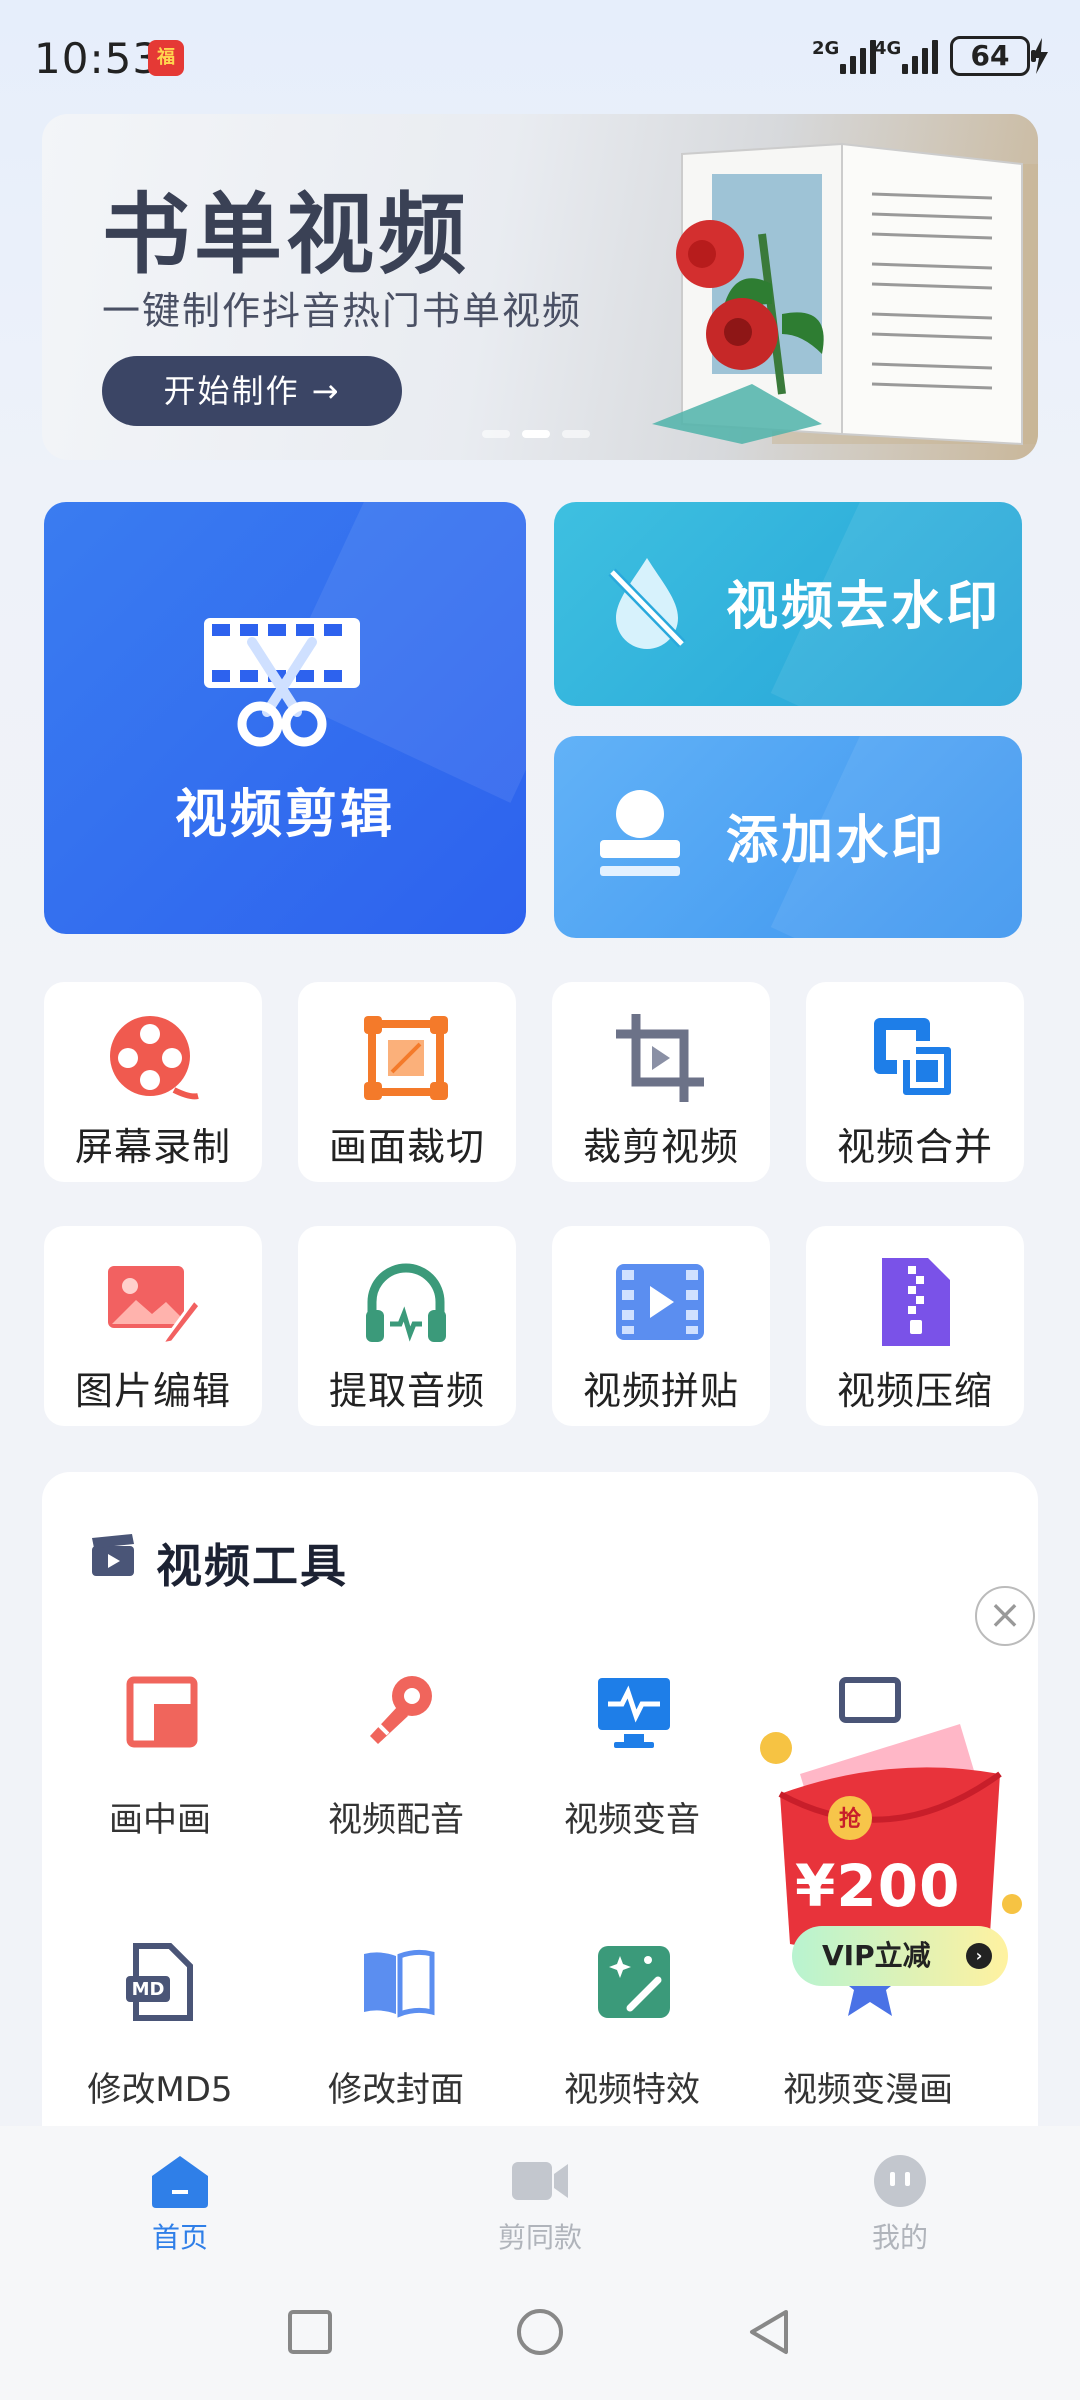 The width and height of the screenshot is (1080, 2400). Describe the element at coordinates (399, 1983) in the screenshot. I see `cover-book-icon` at that location.